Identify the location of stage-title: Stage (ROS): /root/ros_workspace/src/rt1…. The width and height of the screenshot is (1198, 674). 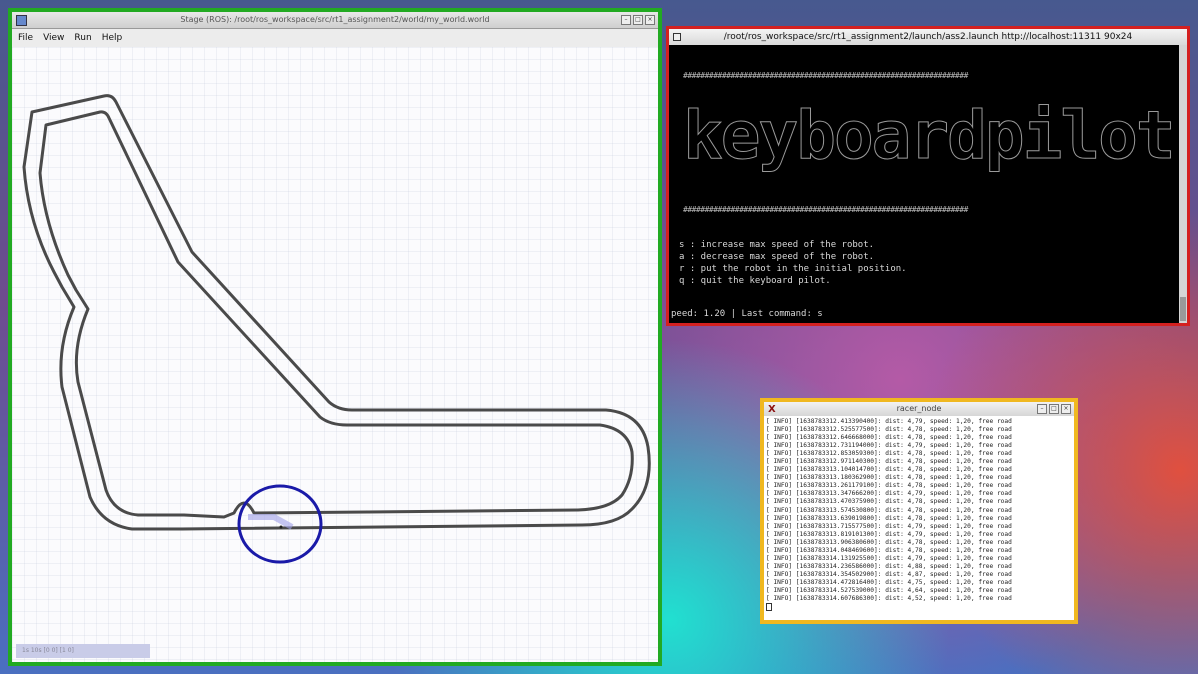
(335, 19).